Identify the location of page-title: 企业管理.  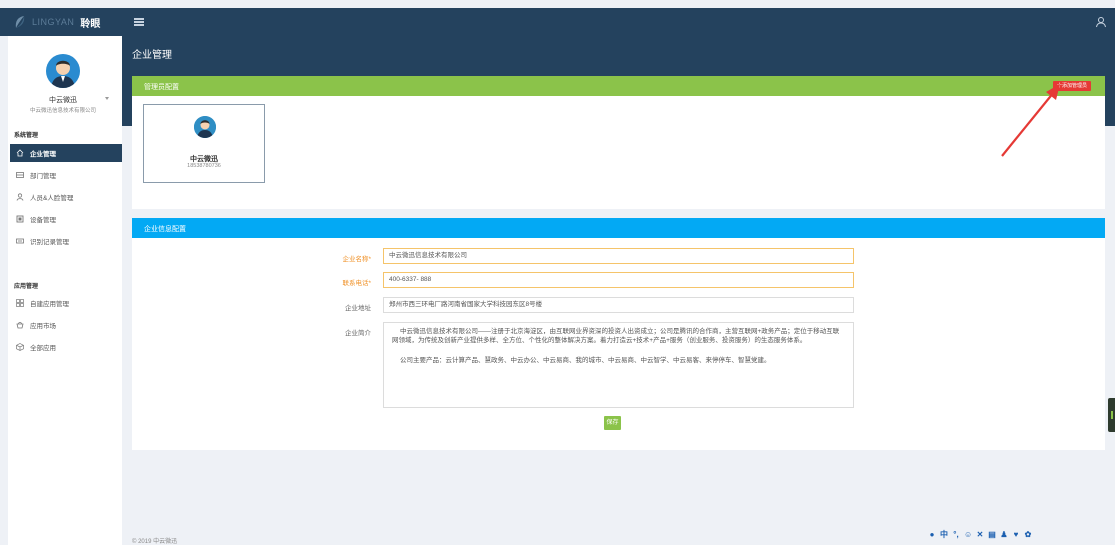
(152, 55).